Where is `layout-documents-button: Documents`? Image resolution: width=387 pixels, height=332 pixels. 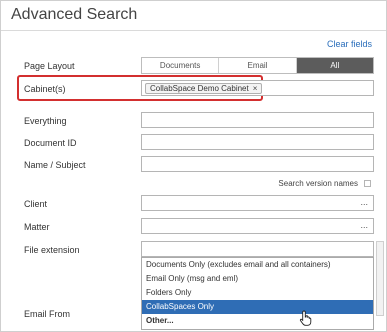 layout-documents-button: Documents is located at coordinates (181, 65).